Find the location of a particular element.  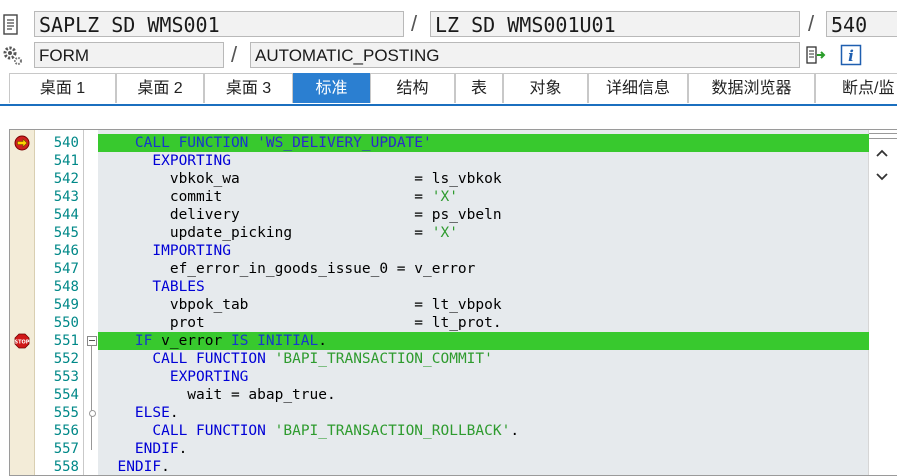

code-line: 550 prot = lt_prot. is located at coordinates (453, 323).